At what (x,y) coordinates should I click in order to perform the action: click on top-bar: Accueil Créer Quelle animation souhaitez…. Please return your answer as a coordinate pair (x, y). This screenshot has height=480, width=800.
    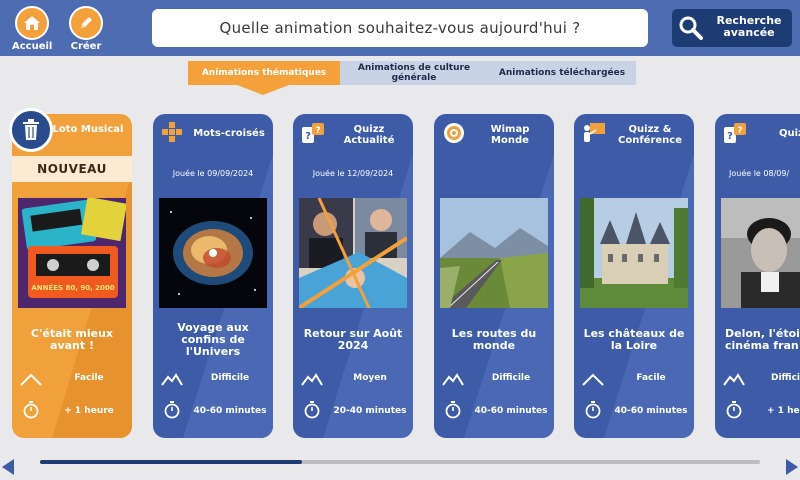
    Looking at the image, I should click on (400, 28).